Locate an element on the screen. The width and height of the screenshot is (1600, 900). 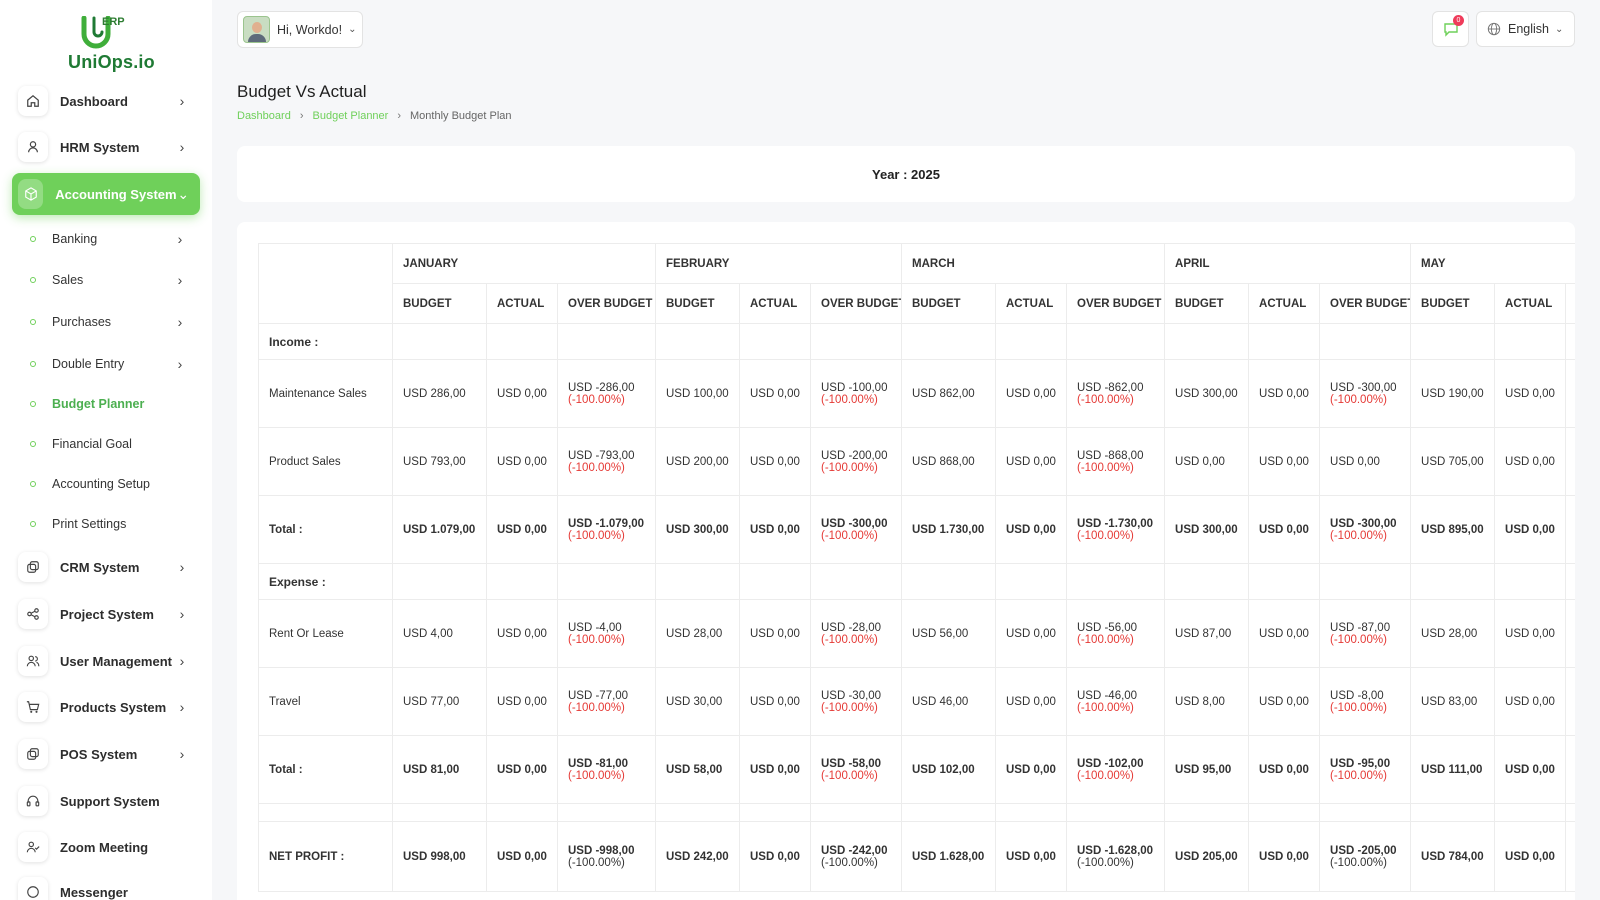
breadcrumb-budget-planner: Budget Planner is located at coordinates (351, 116).